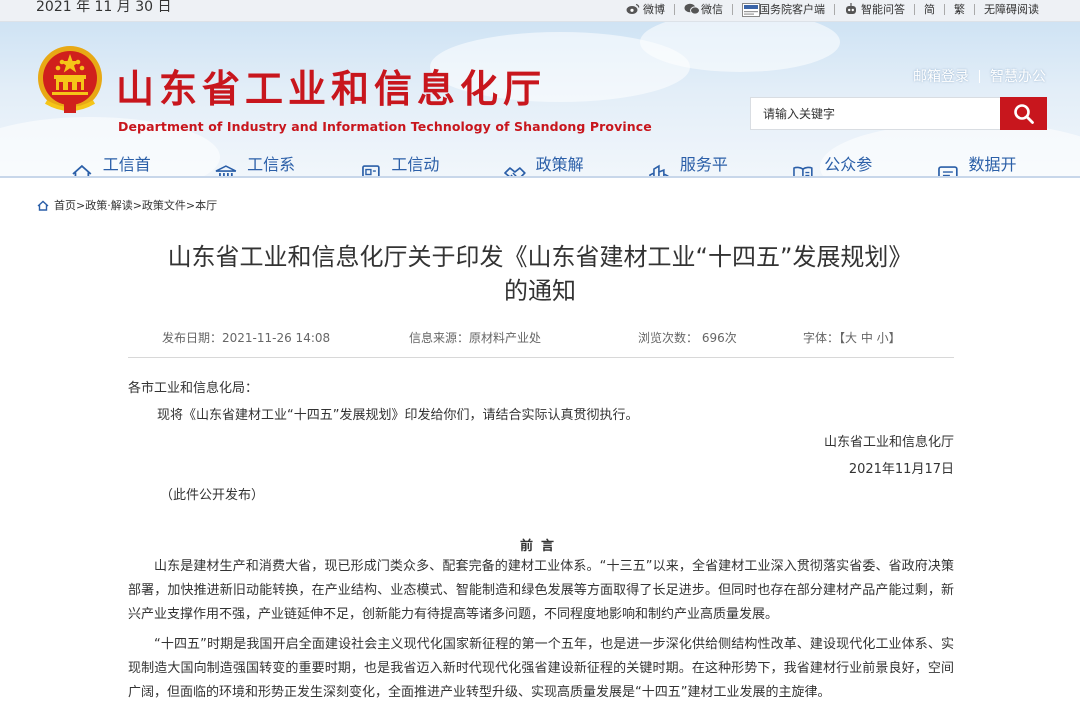  Describe the element at coordinates (126, 164) in the screenshot. I see `nav-label: 工信首页` at that location.